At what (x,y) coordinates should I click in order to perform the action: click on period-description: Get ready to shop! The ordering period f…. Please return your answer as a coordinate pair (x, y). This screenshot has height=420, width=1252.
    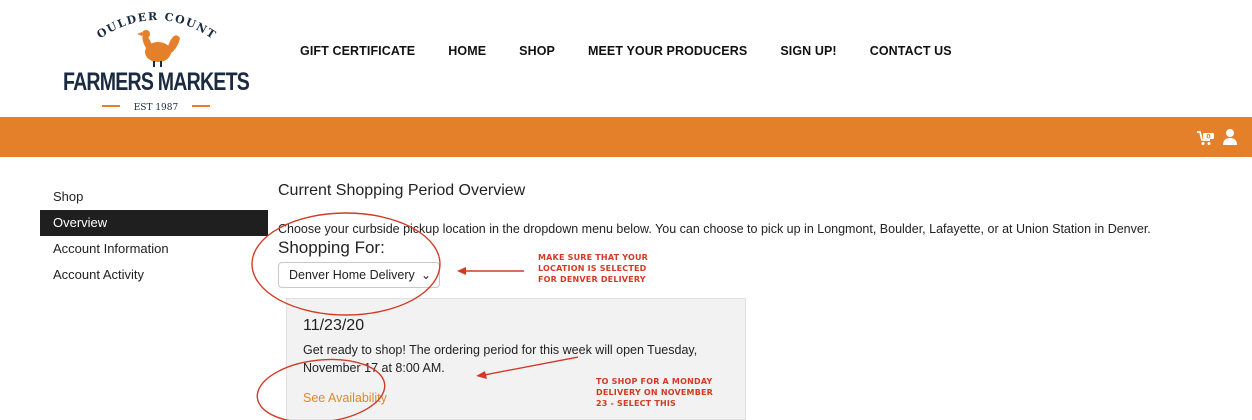
    Looking at the image, I should click on (500, 359).